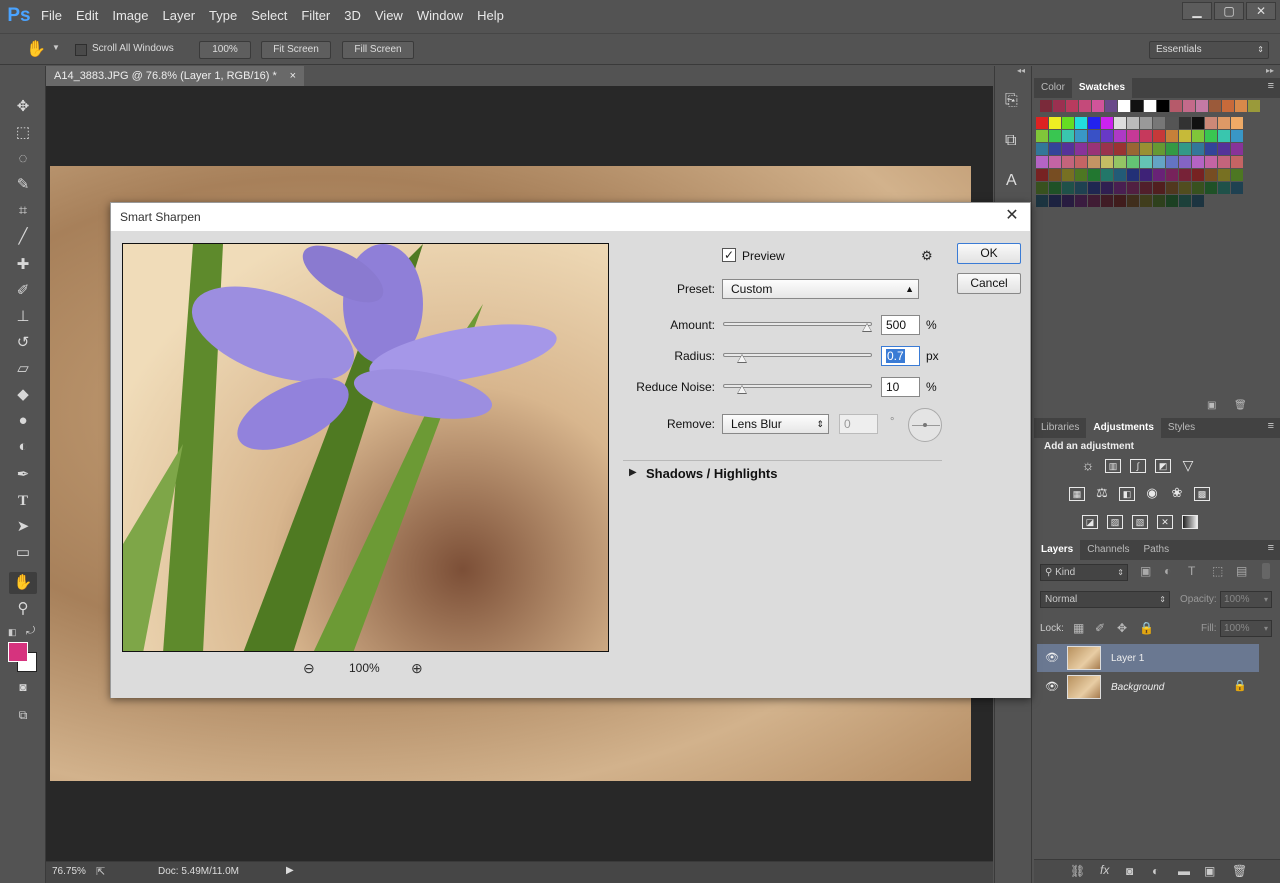  Describe the element at coordinates (925, 425) in the screenshot. I see `angle-dial` at that location.